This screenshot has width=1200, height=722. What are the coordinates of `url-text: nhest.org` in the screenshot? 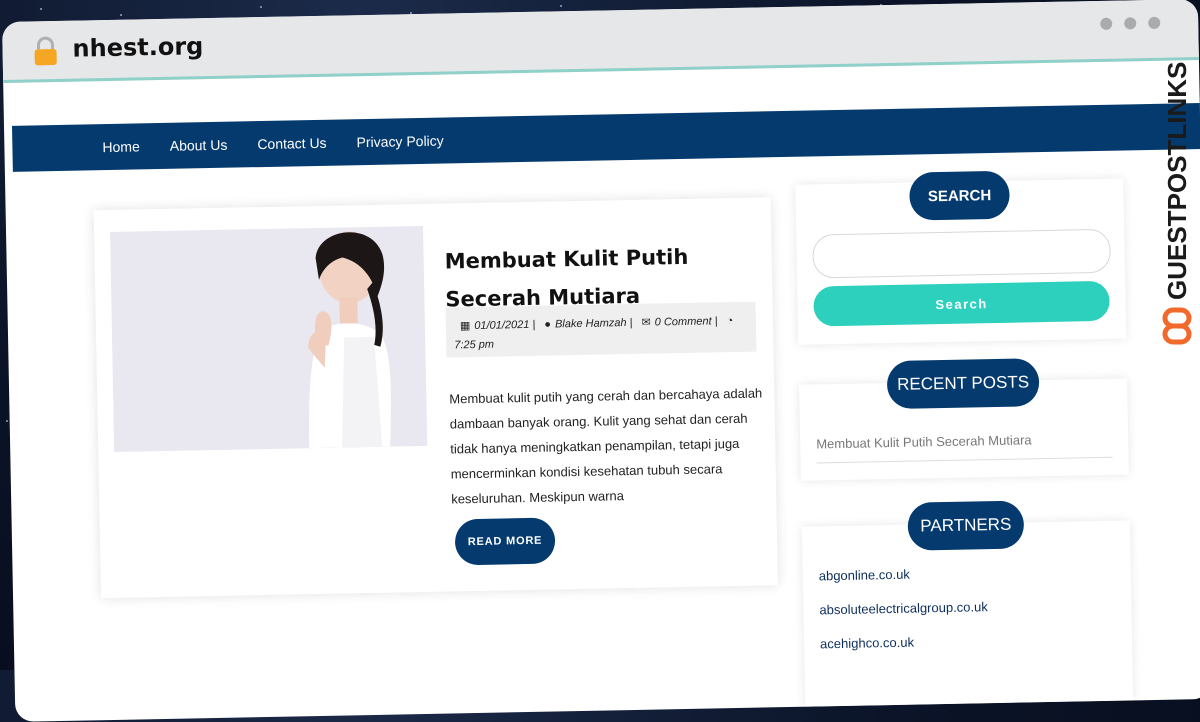 It's located at (137, 47).